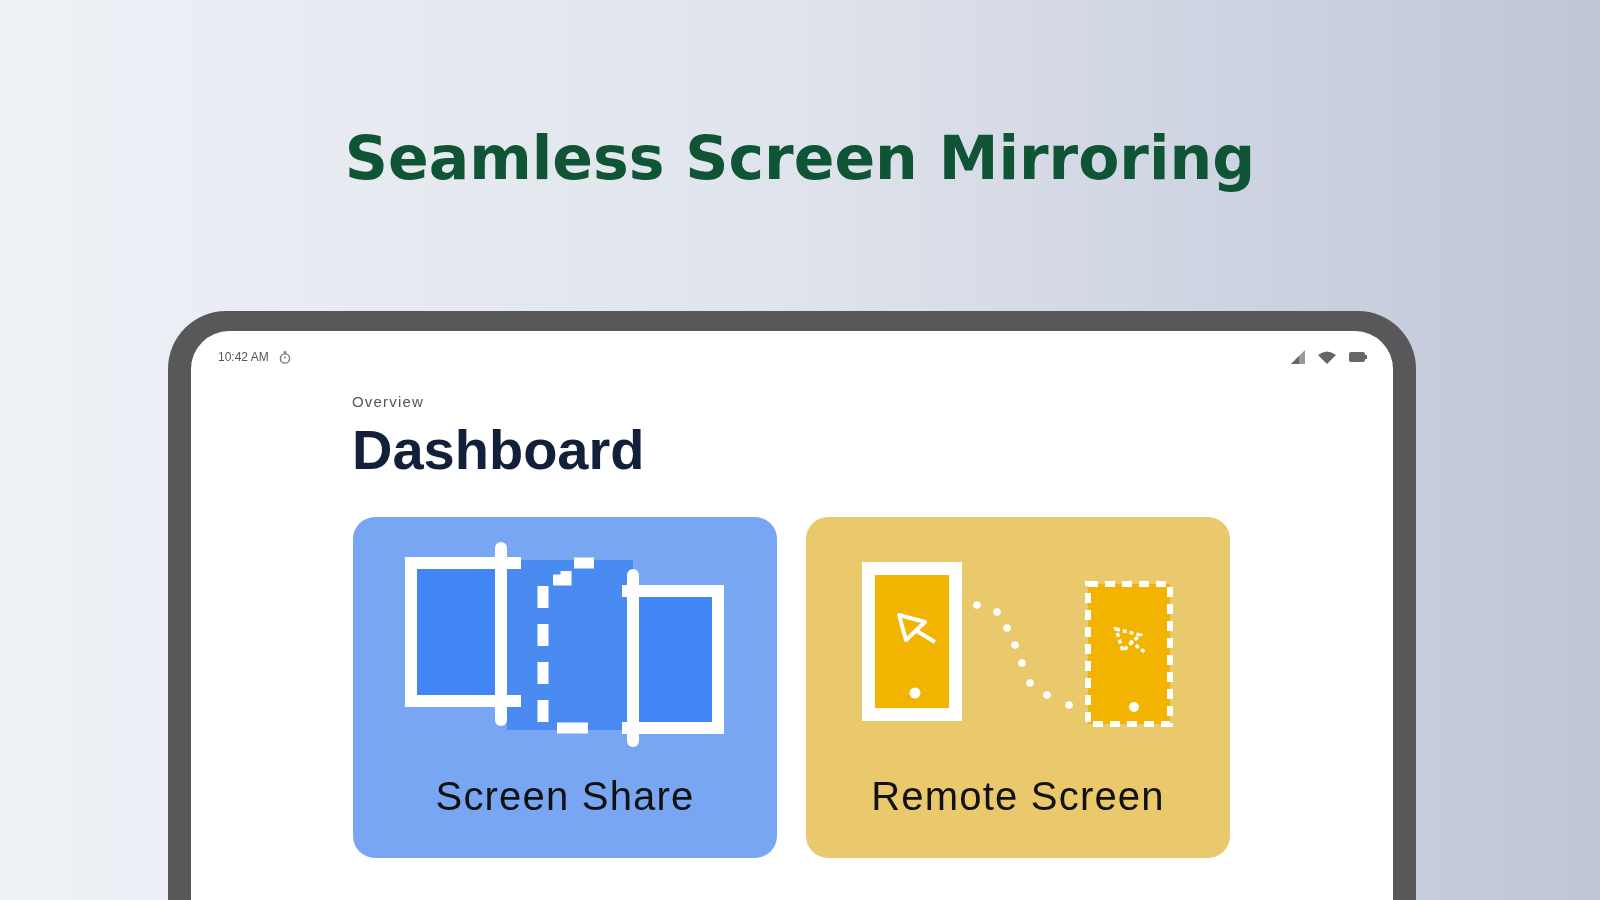 The height and width of the screenshot is (900, 1600). I want to click on stopwatch-icon, so click(284, 357).